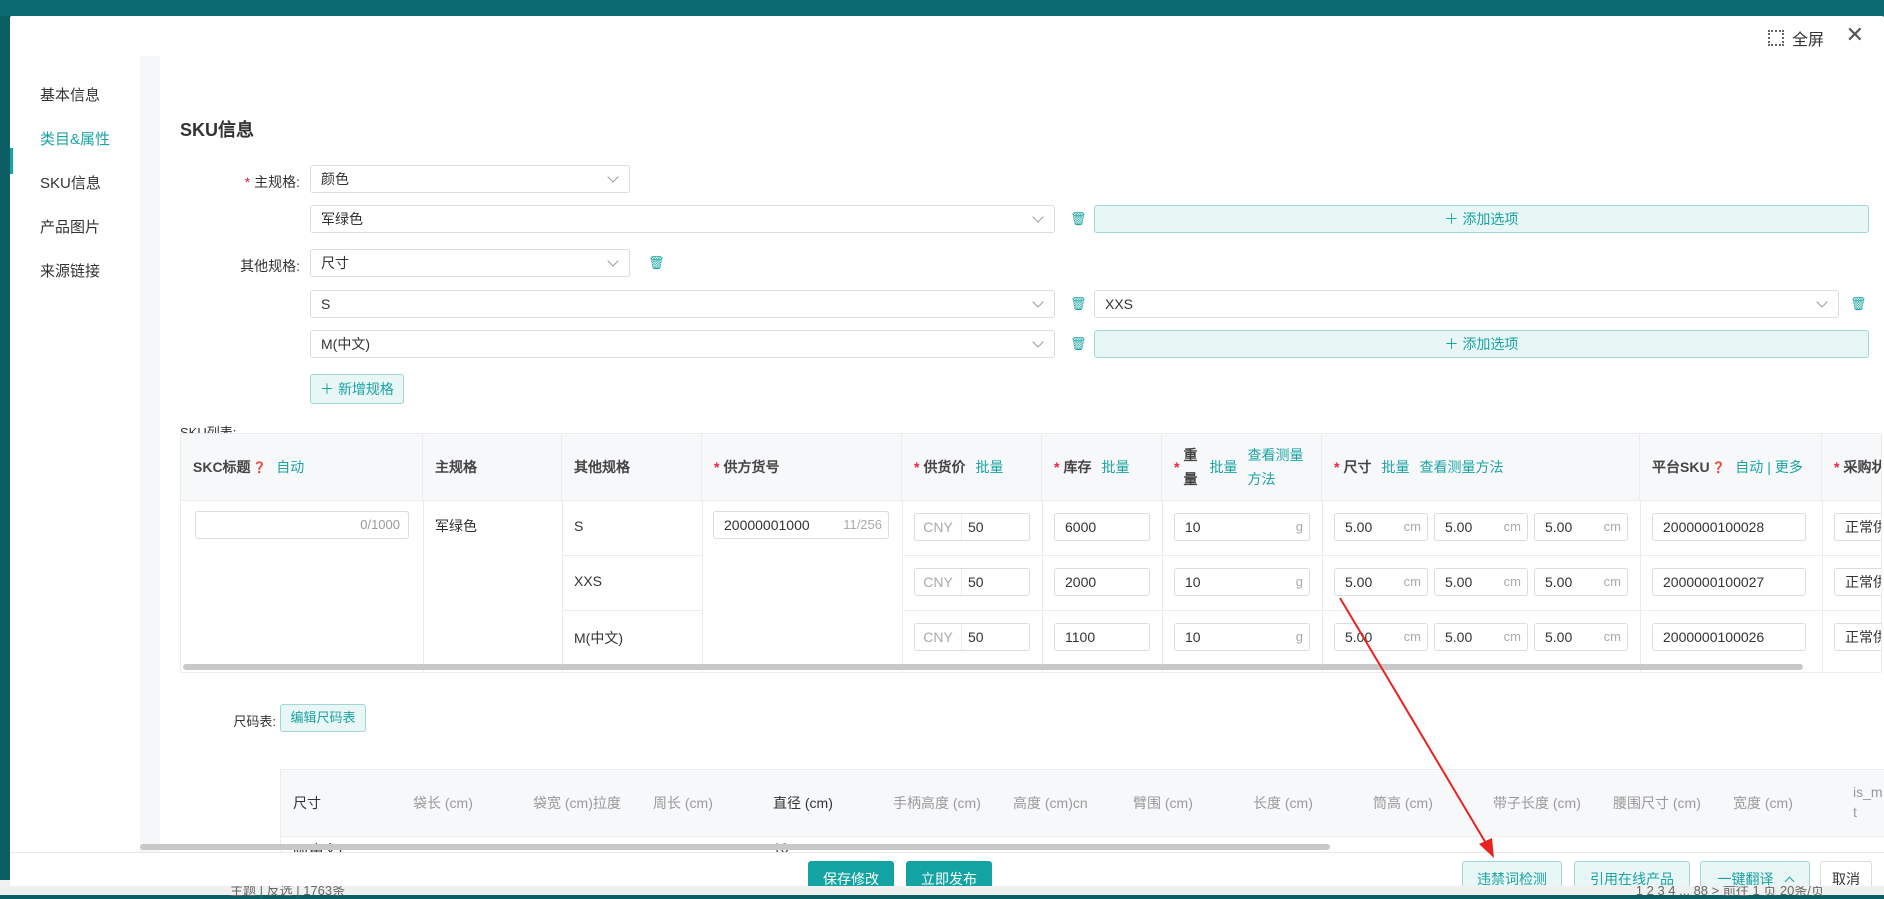 The width and height of the screenshot is (1884, 899). I want to click on other-spec-label: 其他规格:, so click(270, 266).